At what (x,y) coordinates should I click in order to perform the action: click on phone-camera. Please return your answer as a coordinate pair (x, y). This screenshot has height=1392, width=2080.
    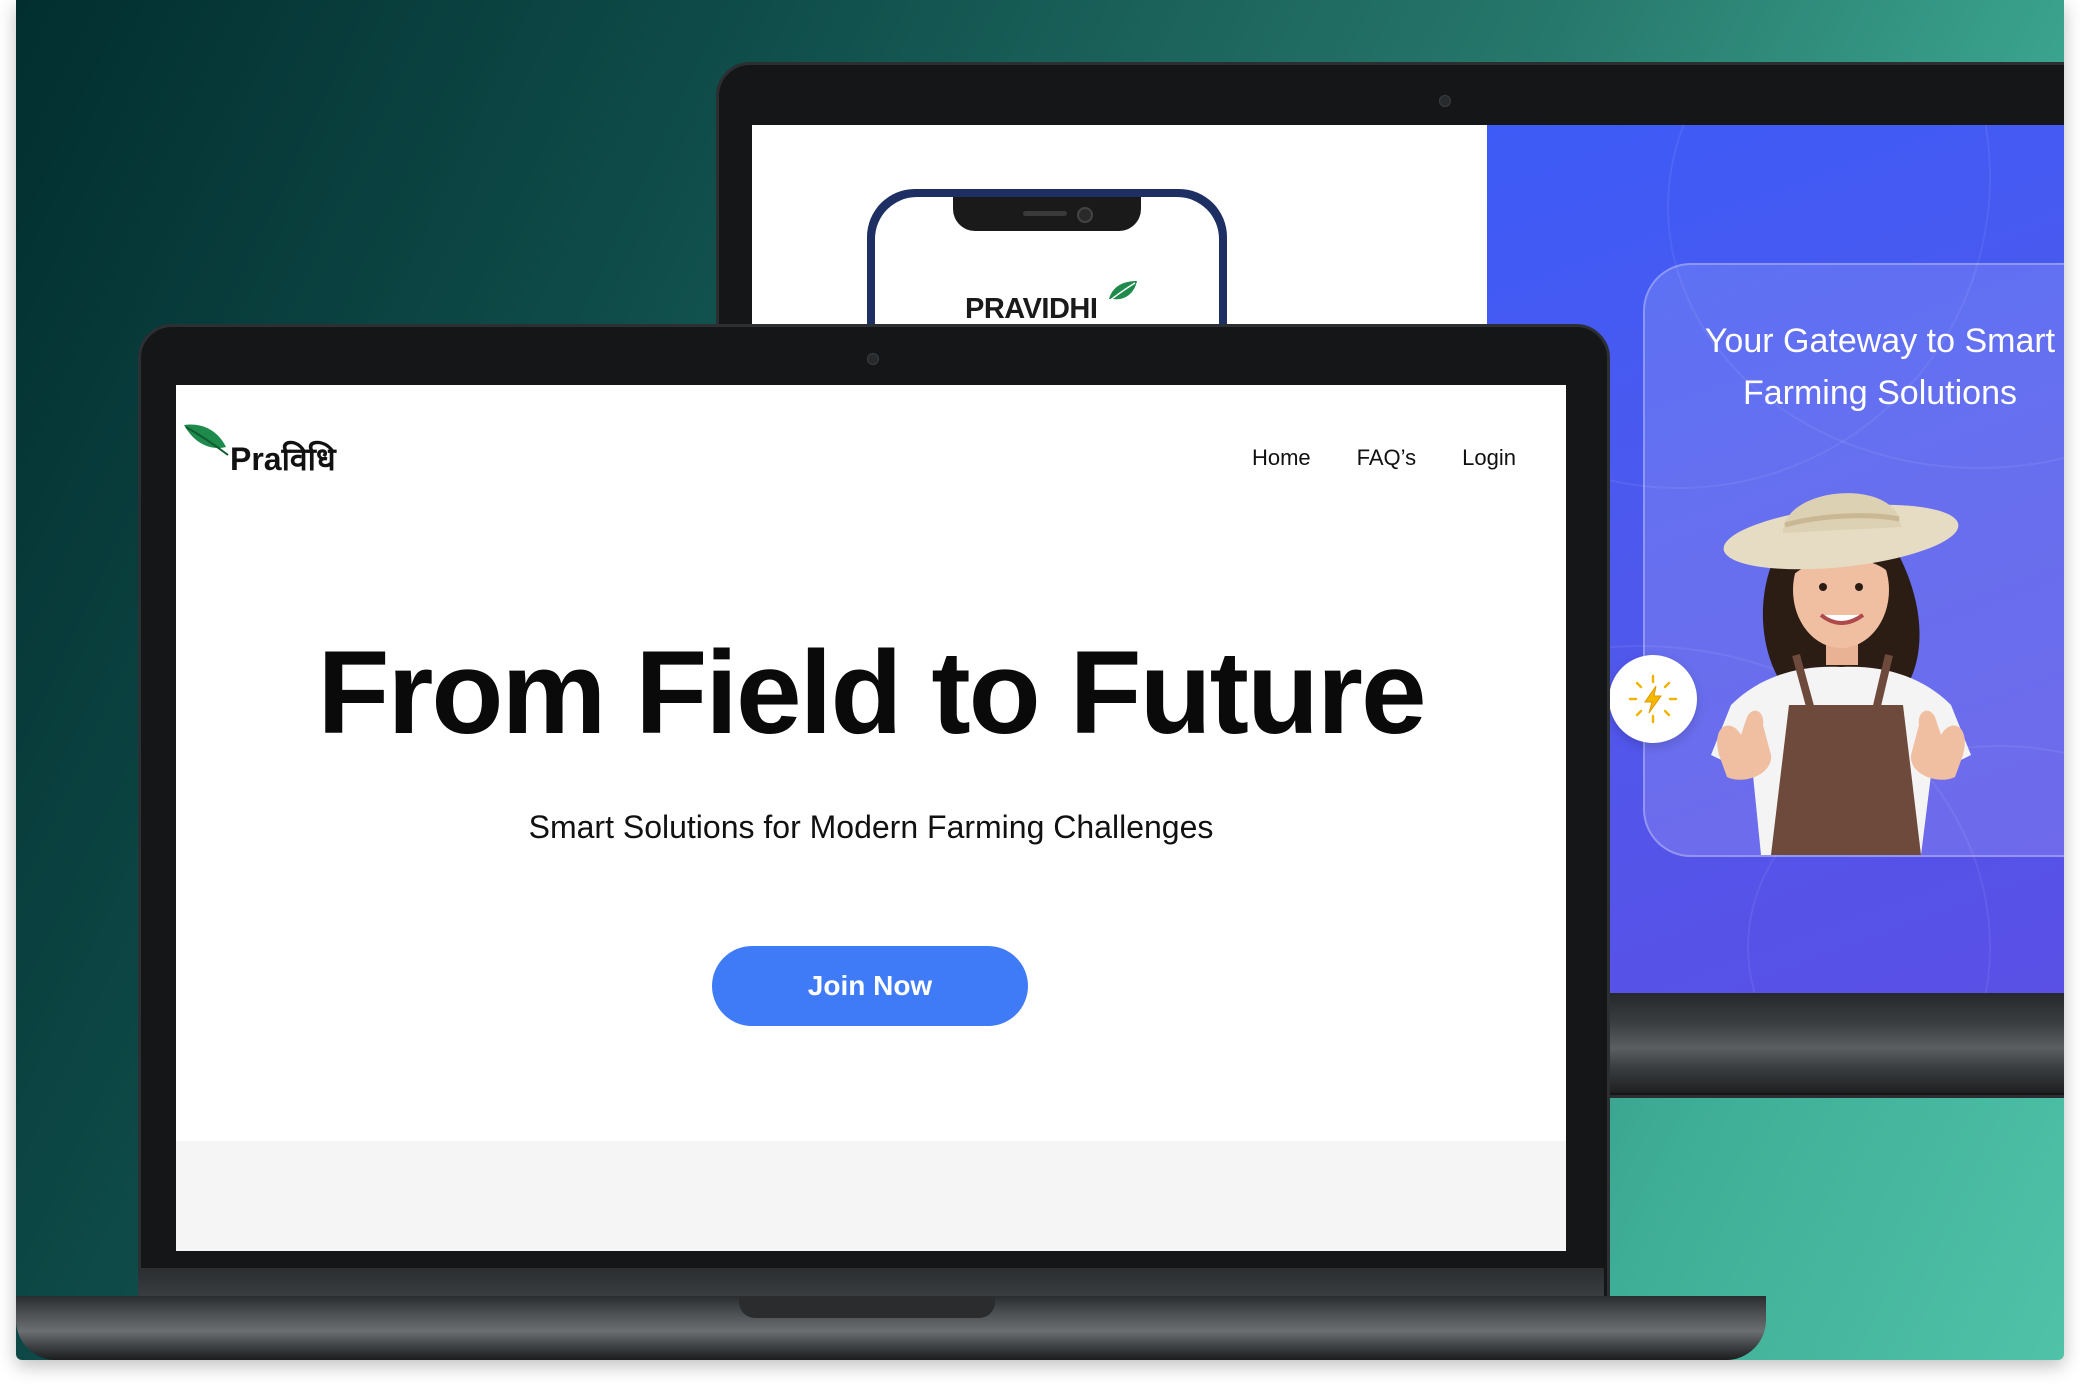
    Looking at the image, I should click on (1085, 215).